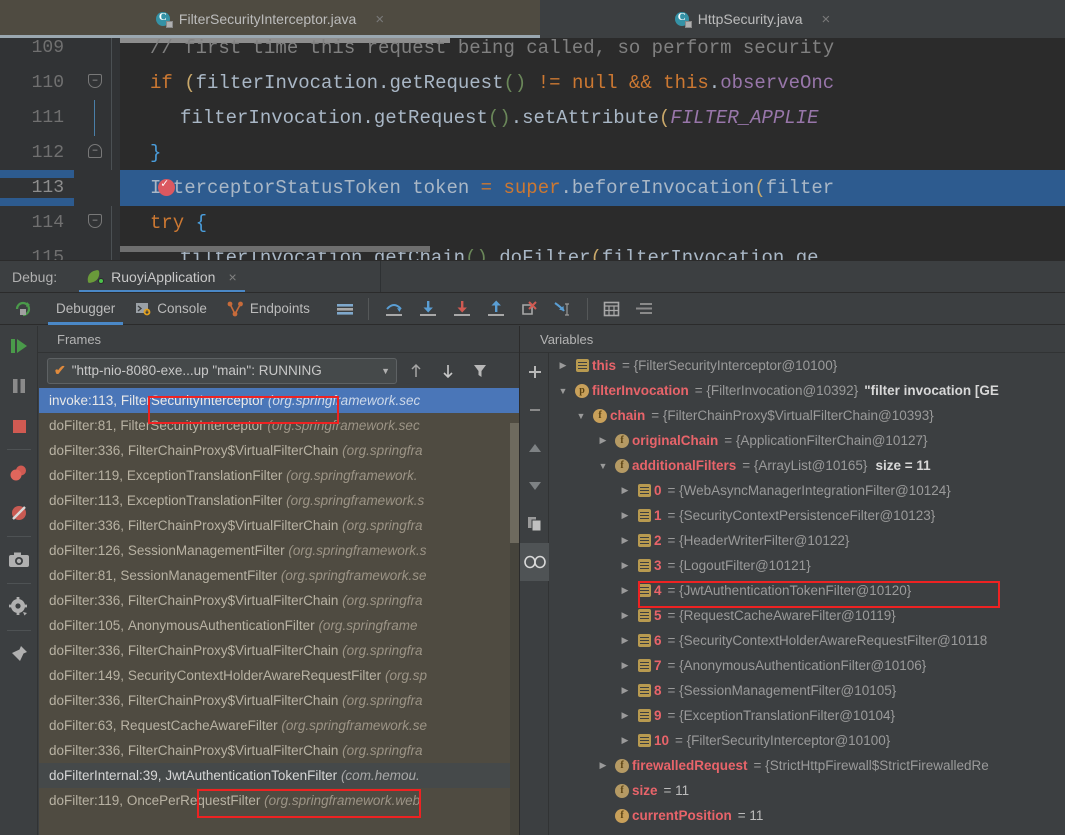 The image size is (1065, 835). Describe the element at coordinates (85, 308) in the screenshot. I see `tab-debugger: Debugger` at that location.